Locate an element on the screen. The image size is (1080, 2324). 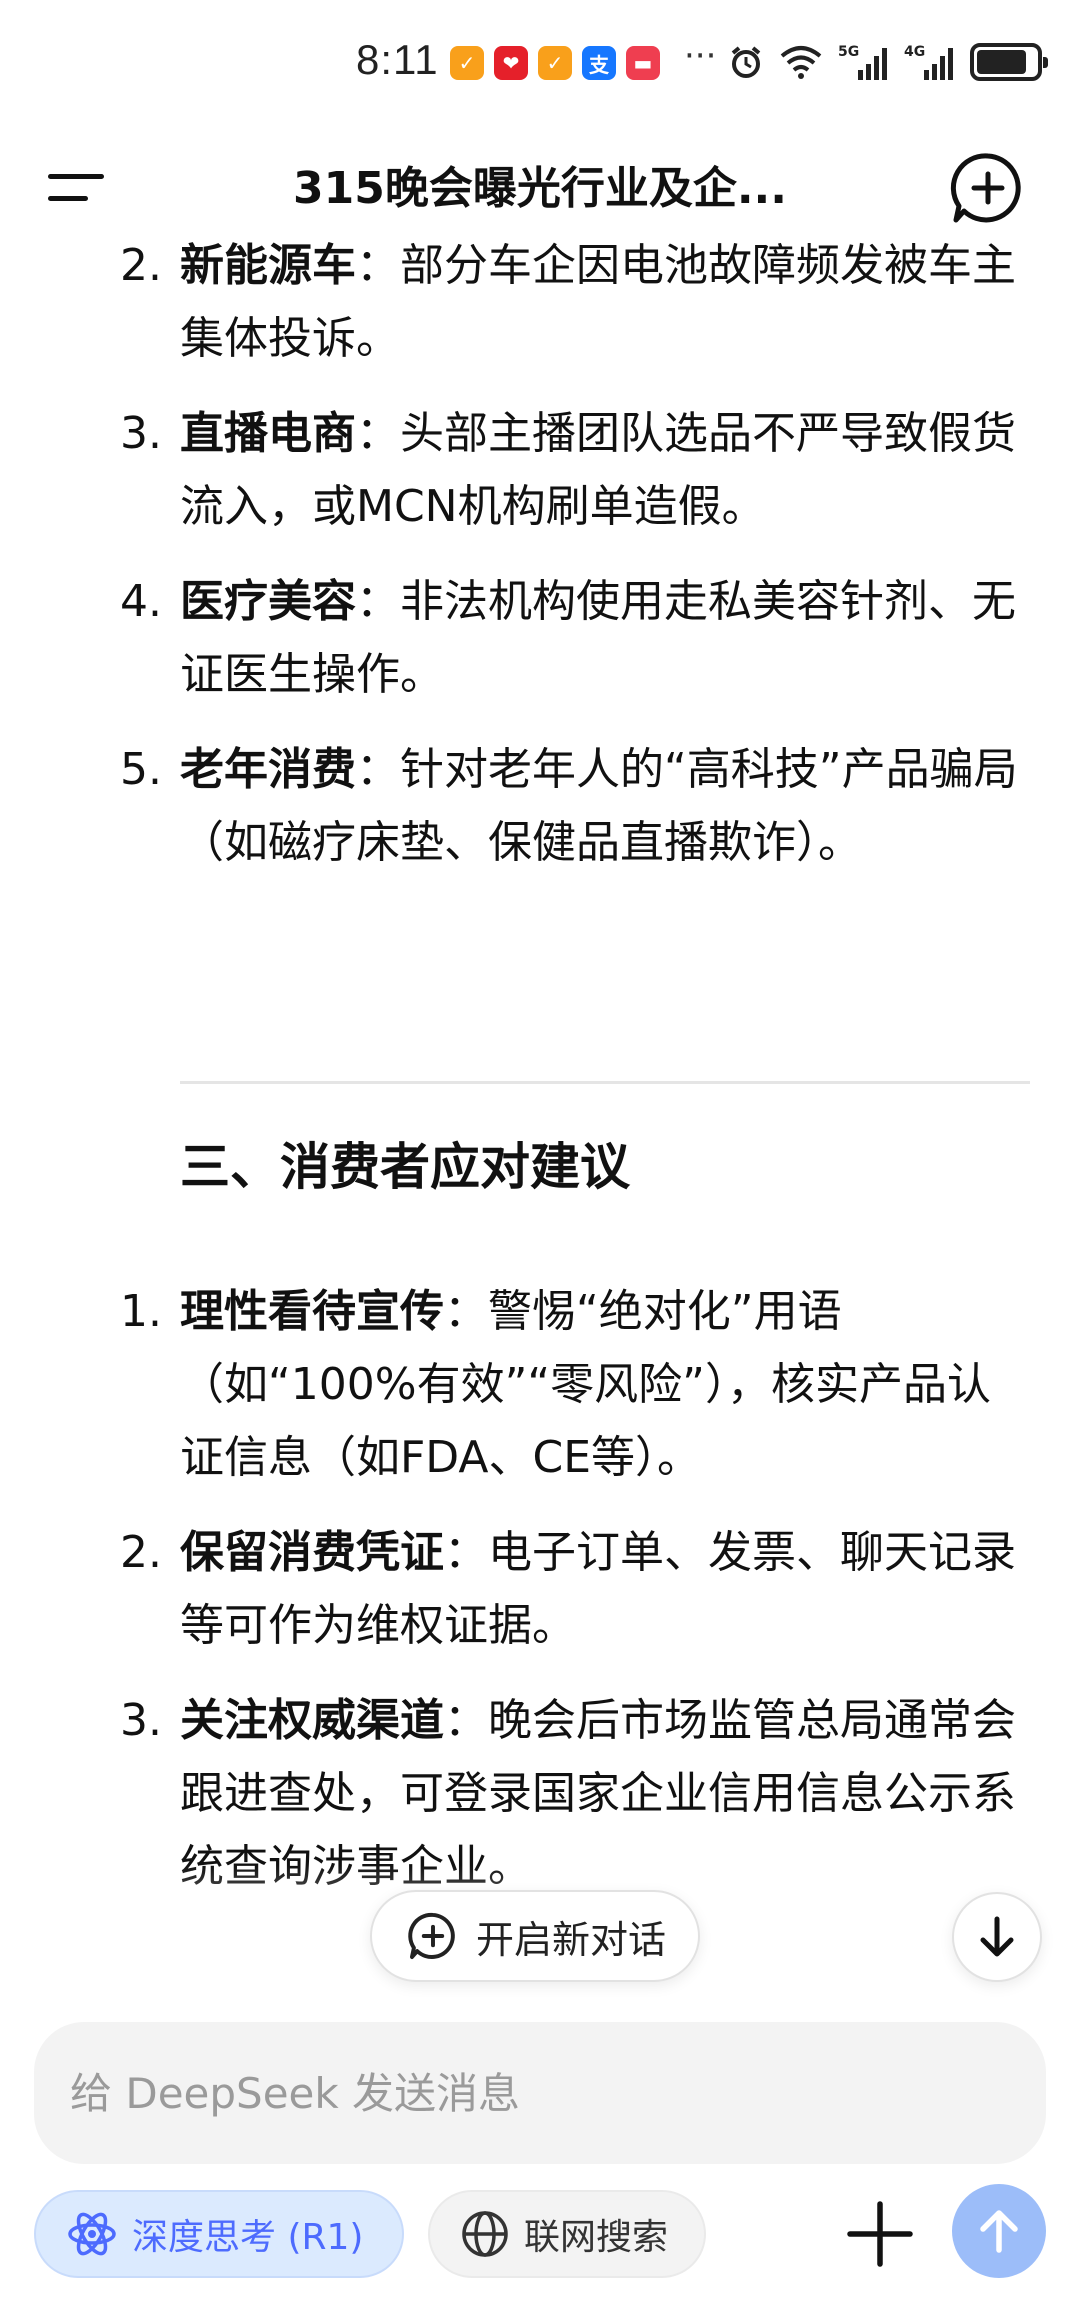
list-item-keyword: 理性看待宣传 is located at coordinates (312, 1311).